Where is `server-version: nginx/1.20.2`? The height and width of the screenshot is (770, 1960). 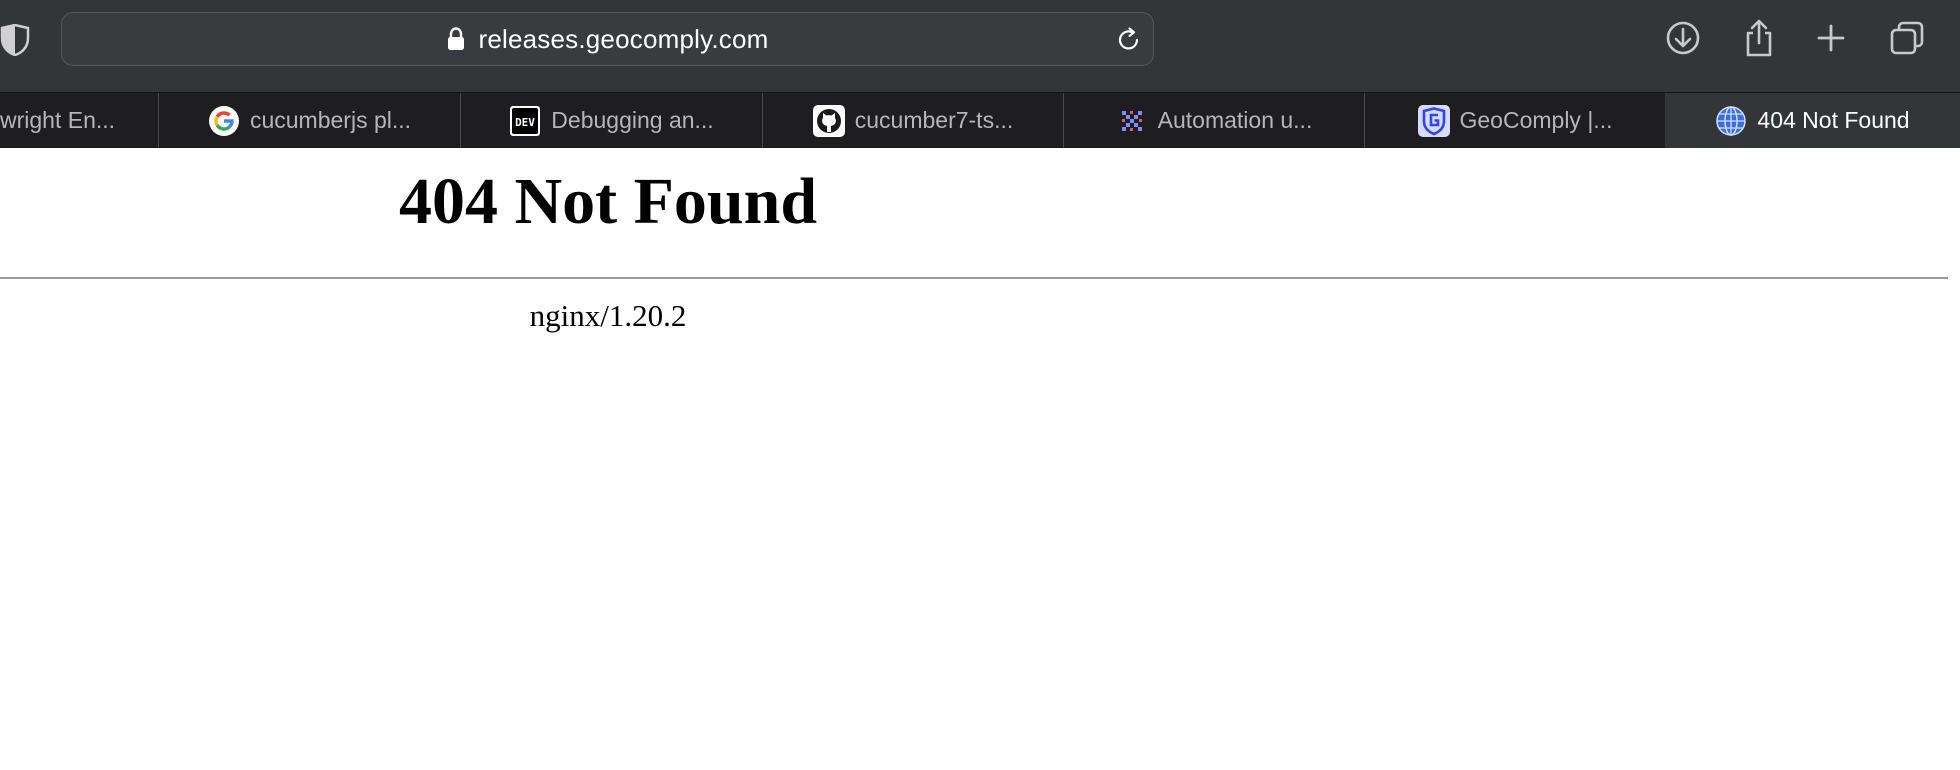 server-version: nginx/1.20.2 is located at coordinates (608, 315).